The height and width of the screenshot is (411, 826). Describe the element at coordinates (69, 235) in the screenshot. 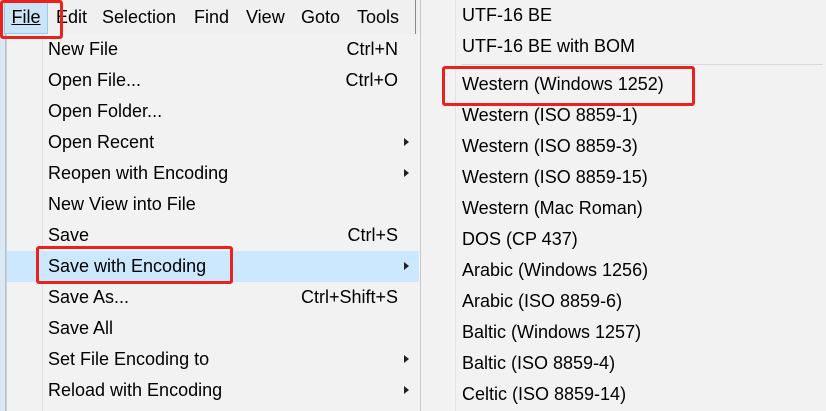

I see `menu-item-label: Save` at that location.